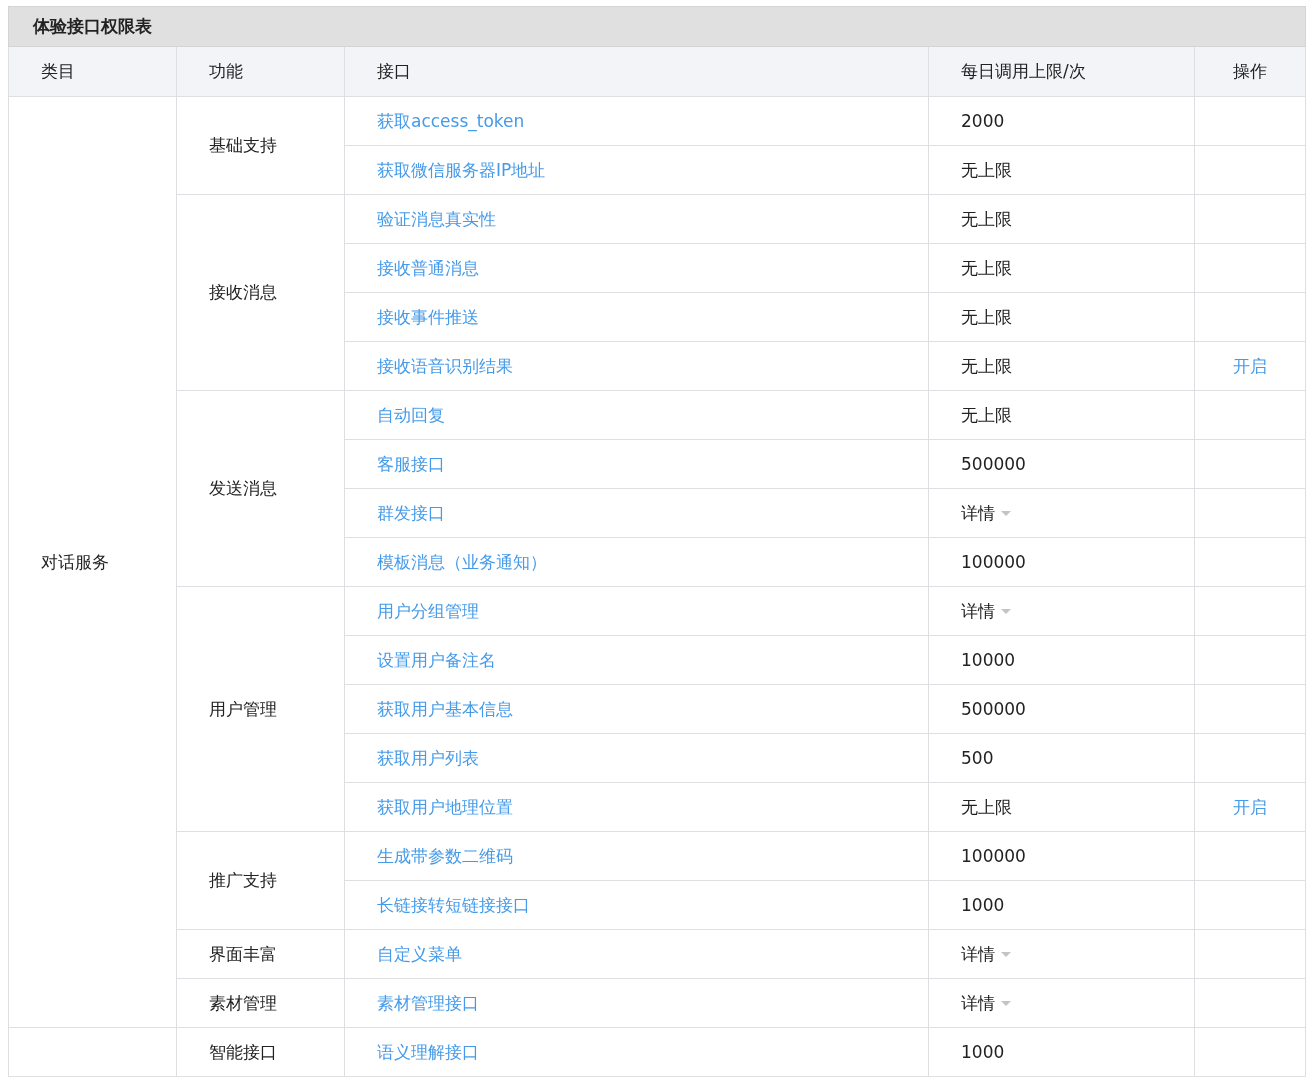 This screenshot has height=1080, width=1307. I want to click on column-header: 操作, so click(1250, 71).